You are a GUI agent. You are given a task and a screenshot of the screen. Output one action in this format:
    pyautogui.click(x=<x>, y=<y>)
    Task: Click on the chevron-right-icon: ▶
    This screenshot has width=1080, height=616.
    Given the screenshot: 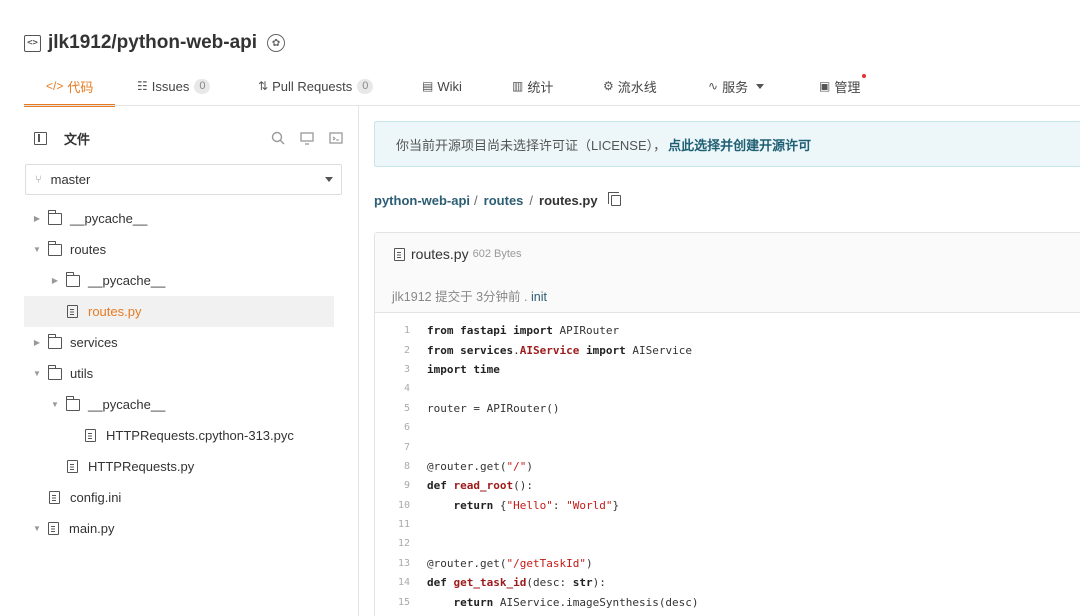 What is the action you would take?
    pyautogui.click(x=37, y=342)
    